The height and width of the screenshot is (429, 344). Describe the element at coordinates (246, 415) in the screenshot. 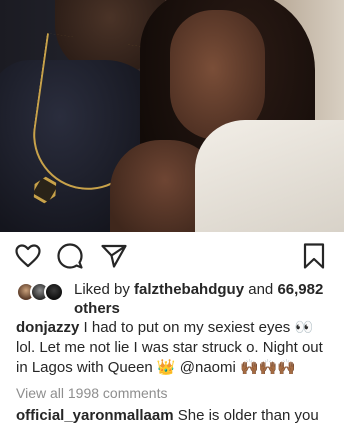

I see `comment-text: She is older than you` at that location.